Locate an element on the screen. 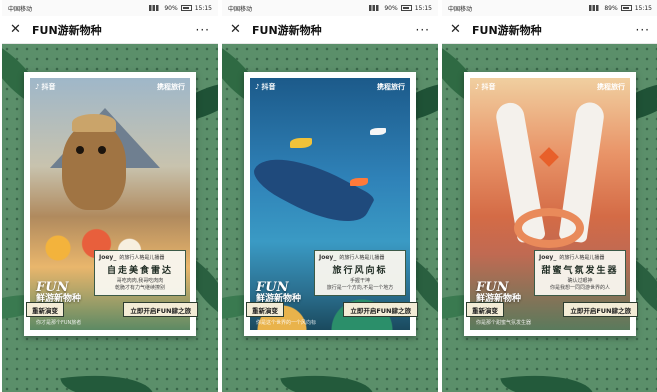 The width and height of the screenshot is (657, 392). marmot-illustration is located at coordinates (94, 162).